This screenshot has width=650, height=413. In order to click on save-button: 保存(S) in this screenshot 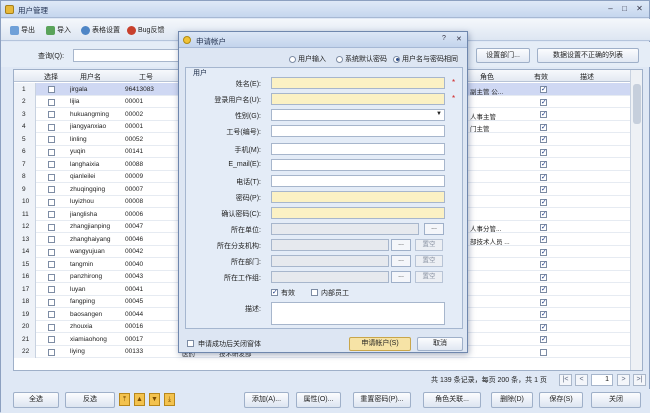, I will do `click(561, 400)`.